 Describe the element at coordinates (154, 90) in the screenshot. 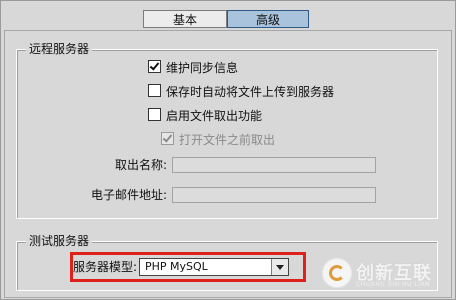

I see `auto-upload-checkbox` at that location.